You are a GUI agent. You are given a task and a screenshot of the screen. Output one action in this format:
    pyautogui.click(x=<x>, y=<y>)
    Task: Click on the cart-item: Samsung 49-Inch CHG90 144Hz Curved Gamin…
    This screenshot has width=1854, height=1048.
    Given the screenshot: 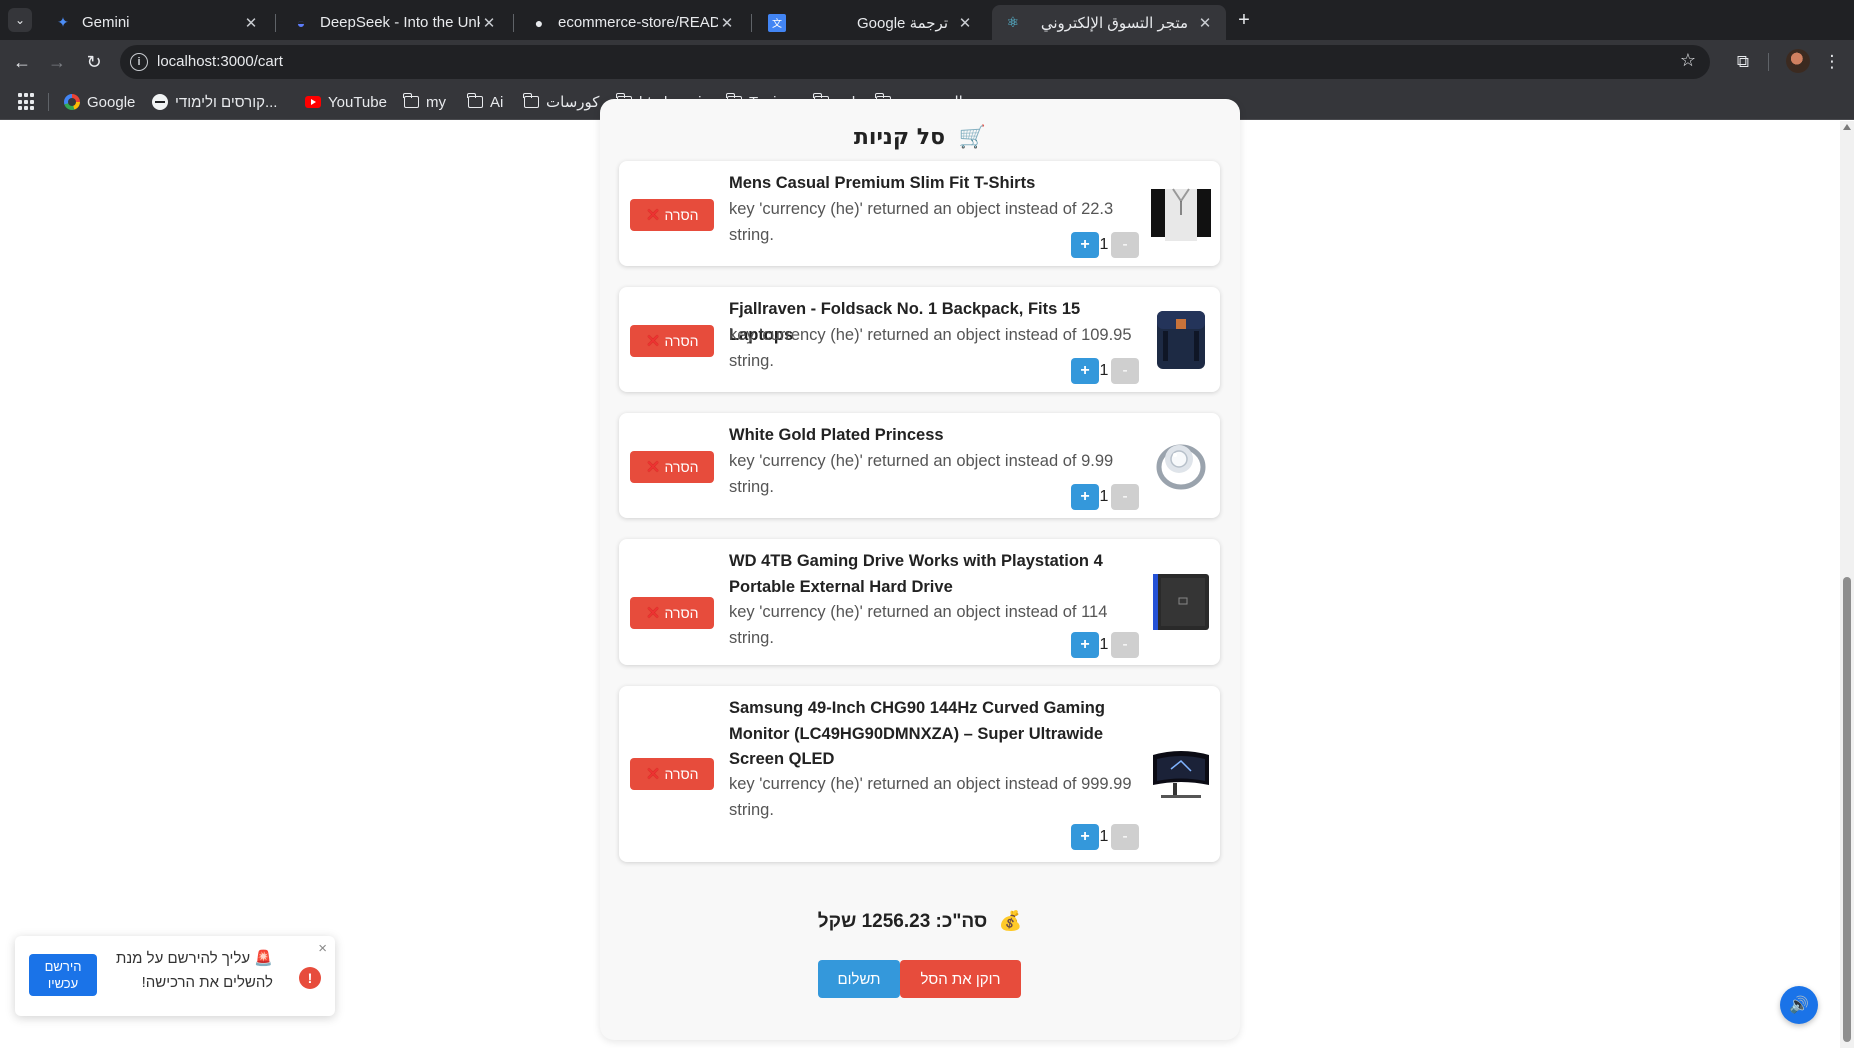 What is the action you would take?
    pyautogui.click(x=919, y=774)
    